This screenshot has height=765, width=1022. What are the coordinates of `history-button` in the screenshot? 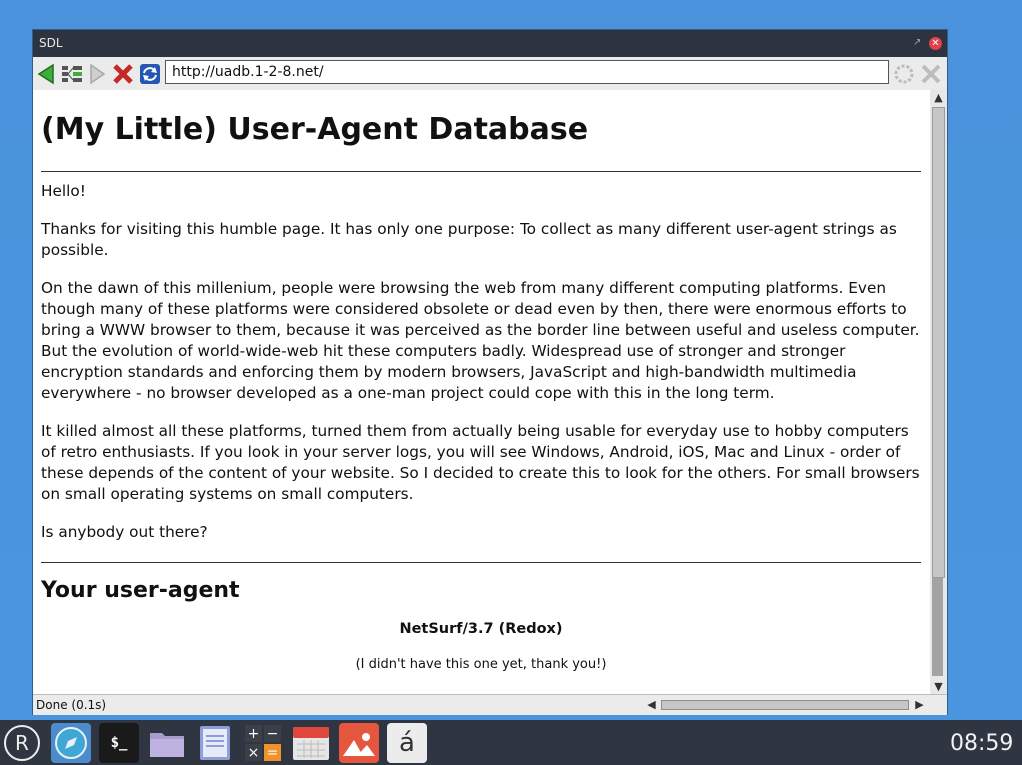 It's located at (72, 74).